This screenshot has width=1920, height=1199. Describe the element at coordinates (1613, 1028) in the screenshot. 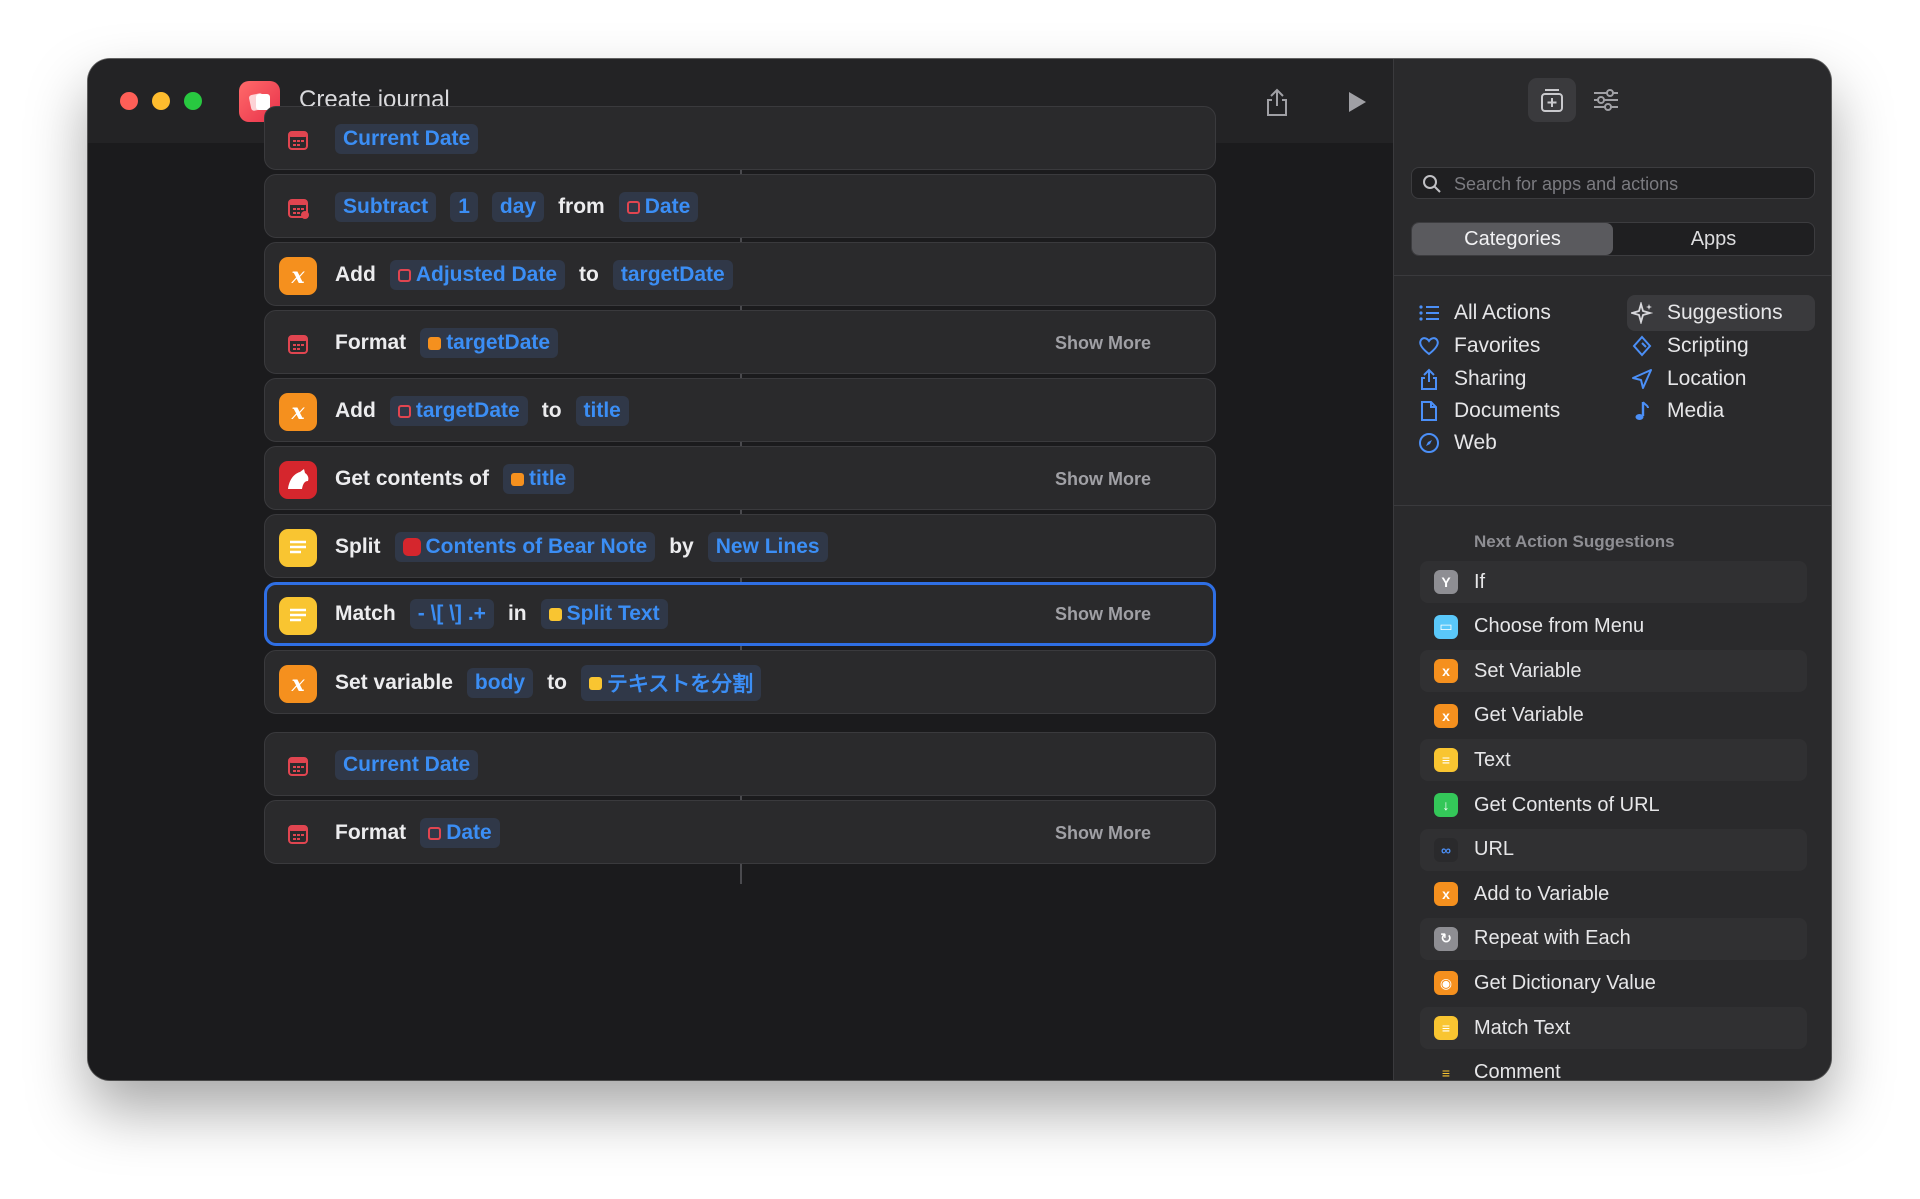

I see `suggestion-match-text: ≡ Match Text` at that location.